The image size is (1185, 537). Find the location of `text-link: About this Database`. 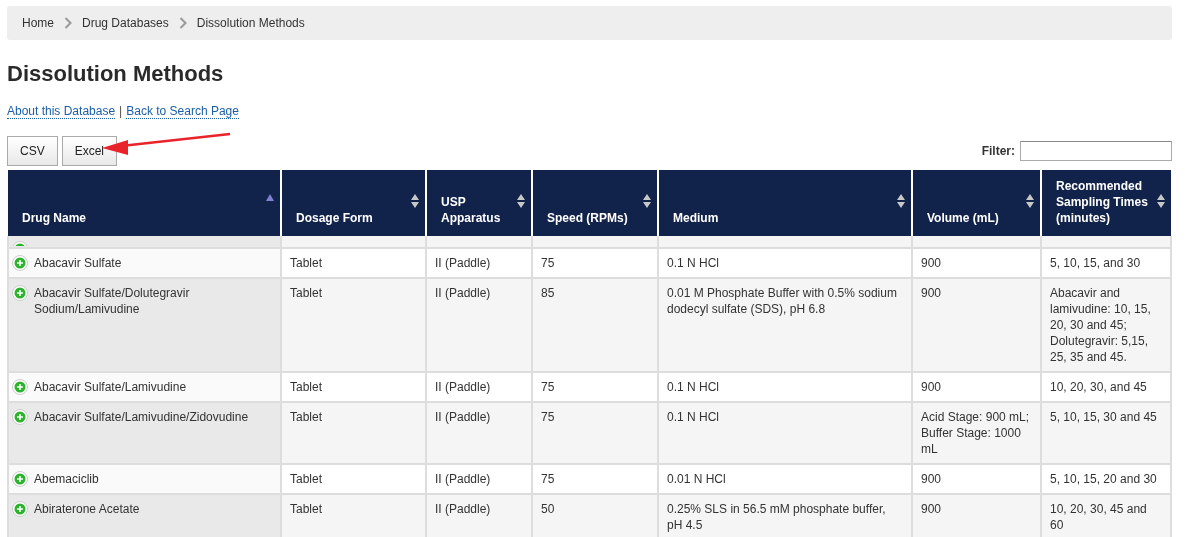

text-link: About this Database is located at coordinates (61, 111).